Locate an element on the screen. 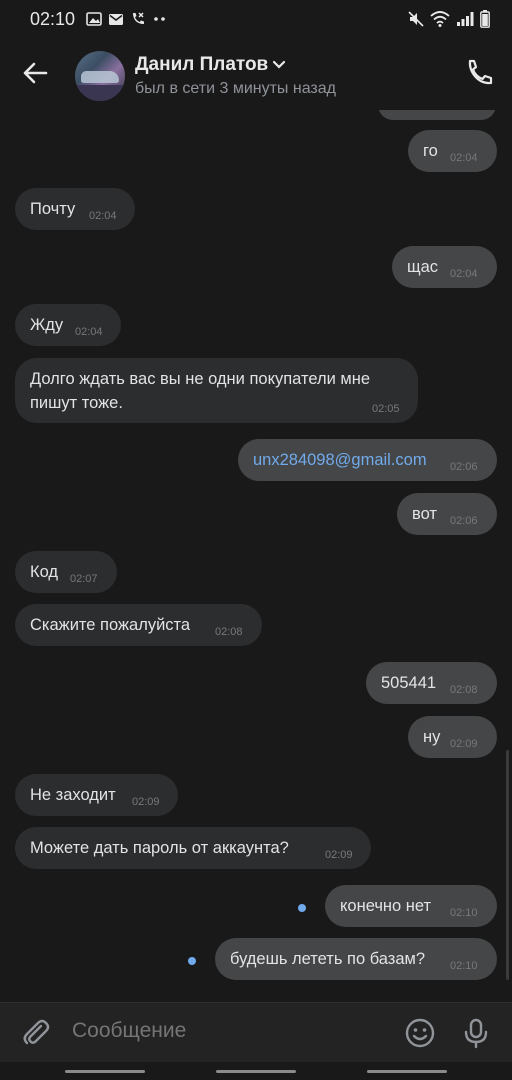 This screenshot has width=512, height=1080. message-text: Скажите пожалуйста is located at coordinates (110, 625).